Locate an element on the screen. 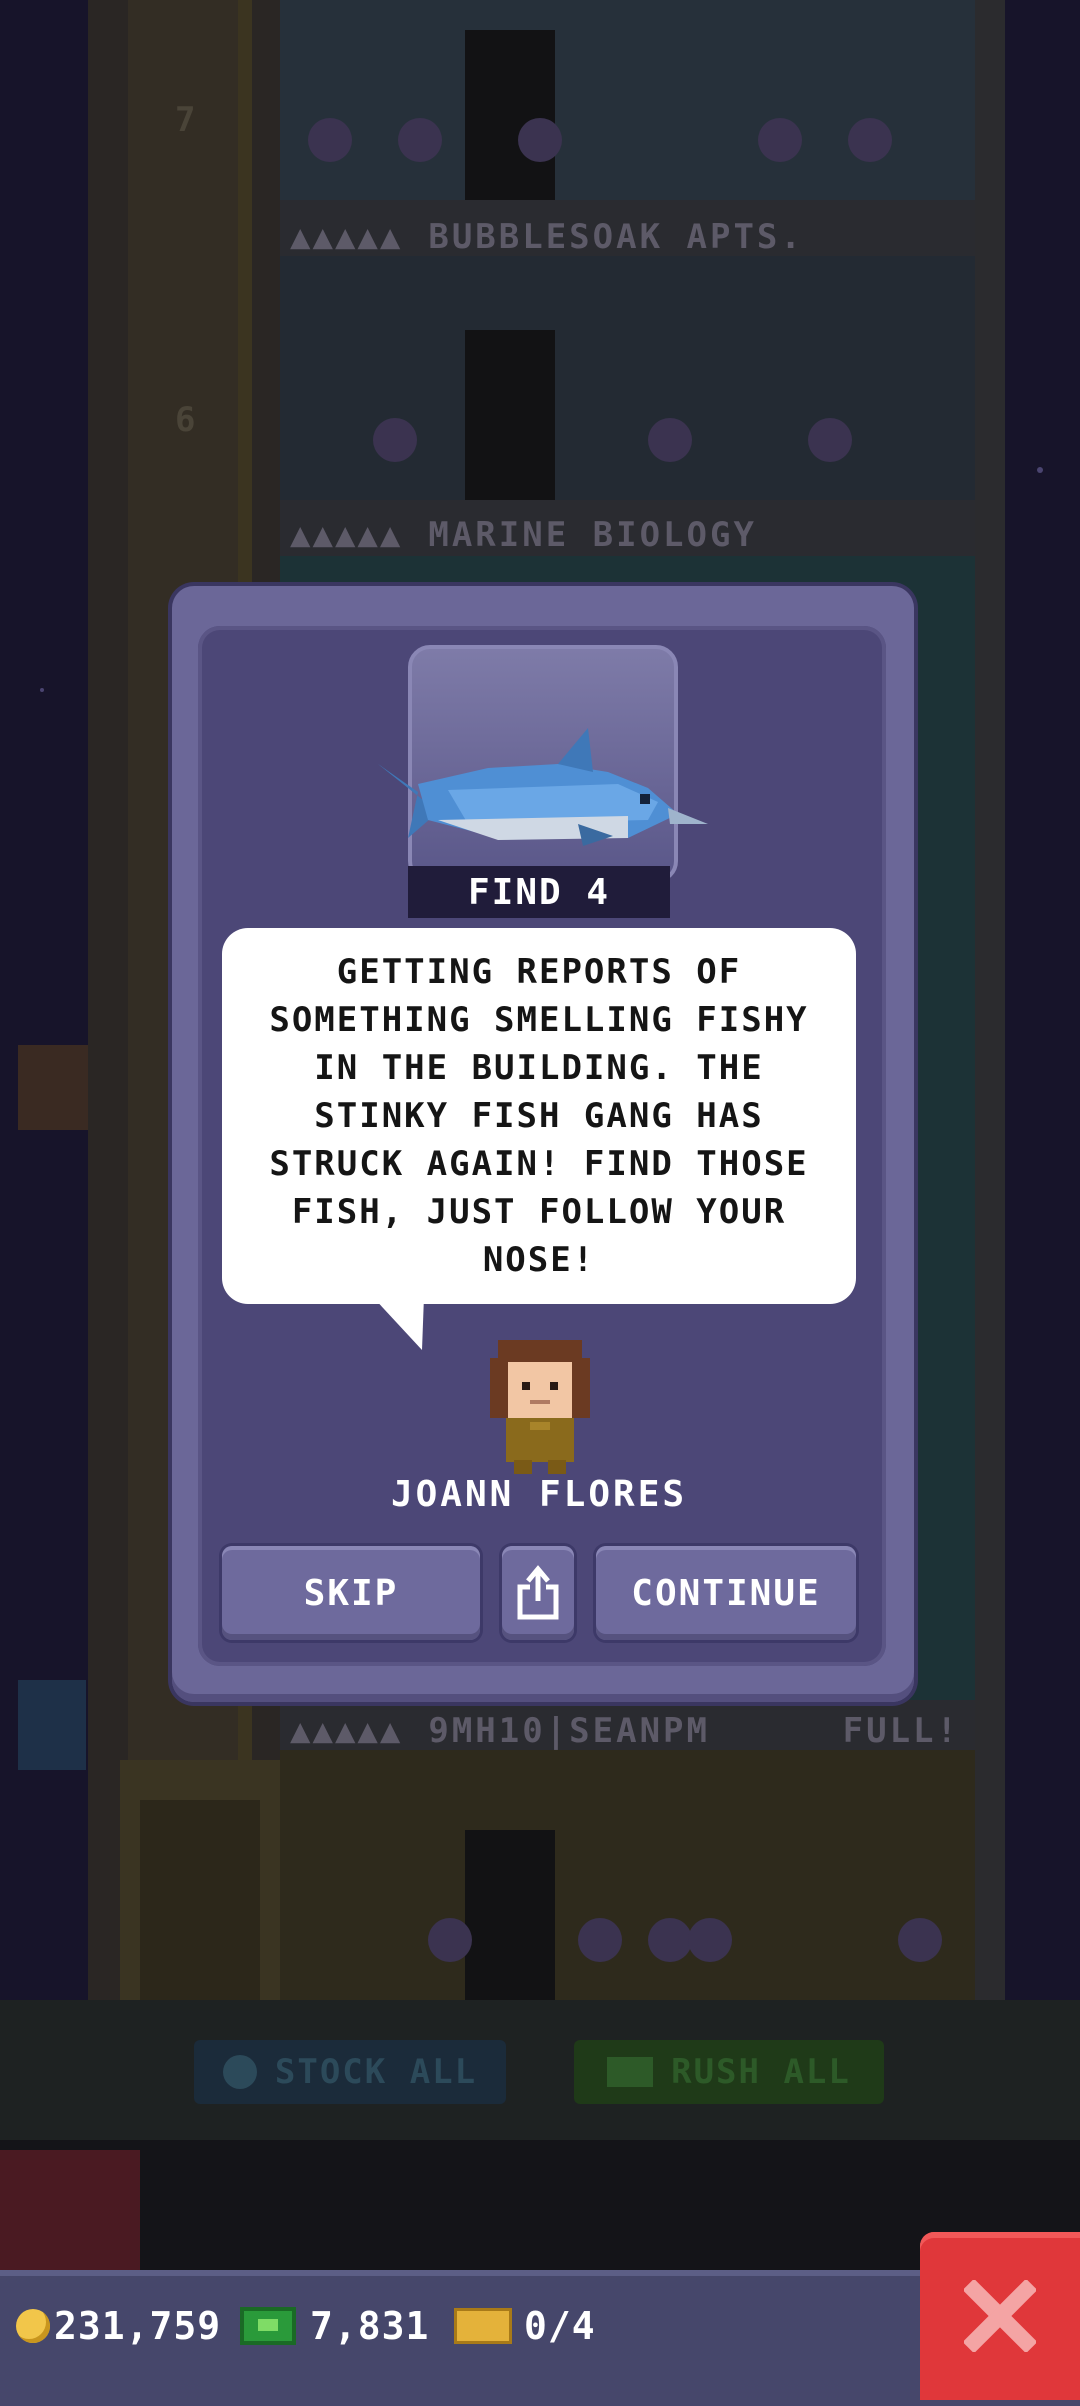  share-button is located at coordinates (538, 1593).